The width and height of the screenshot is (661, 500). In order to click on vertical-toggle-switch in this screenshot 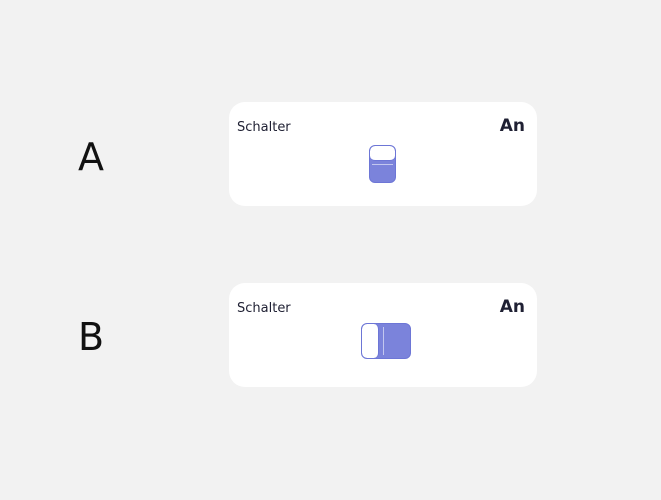, I will do `click(382, 164)`.